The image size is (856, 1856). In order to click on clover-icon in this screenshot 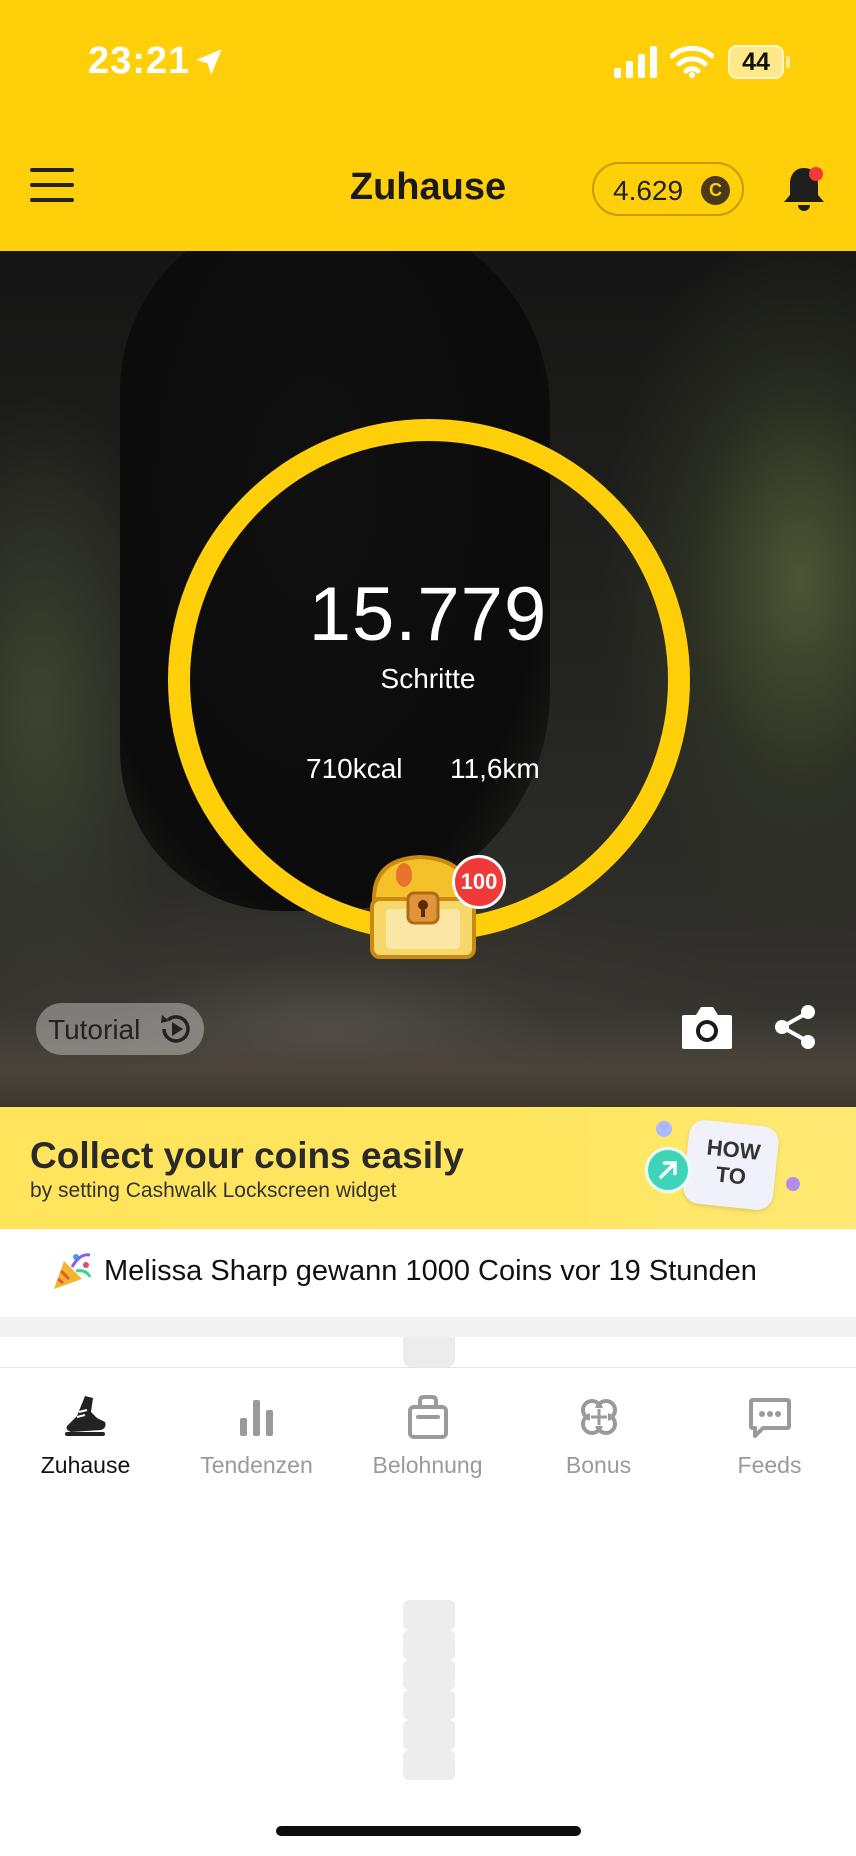, I will do `click(599, 1417)`.